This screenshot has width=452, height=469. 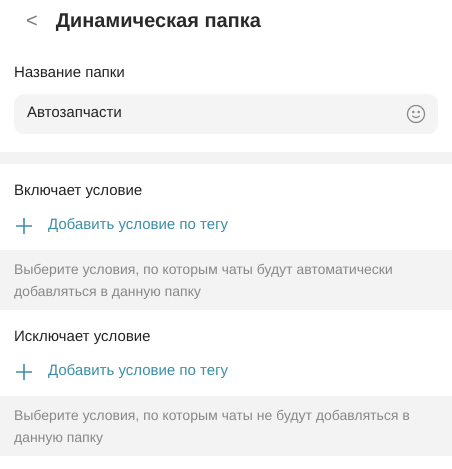 What do you see at coordinates (79, 190) in the screenshot?
I see `section-title: Включает условие` at bounding box center [79, 190].